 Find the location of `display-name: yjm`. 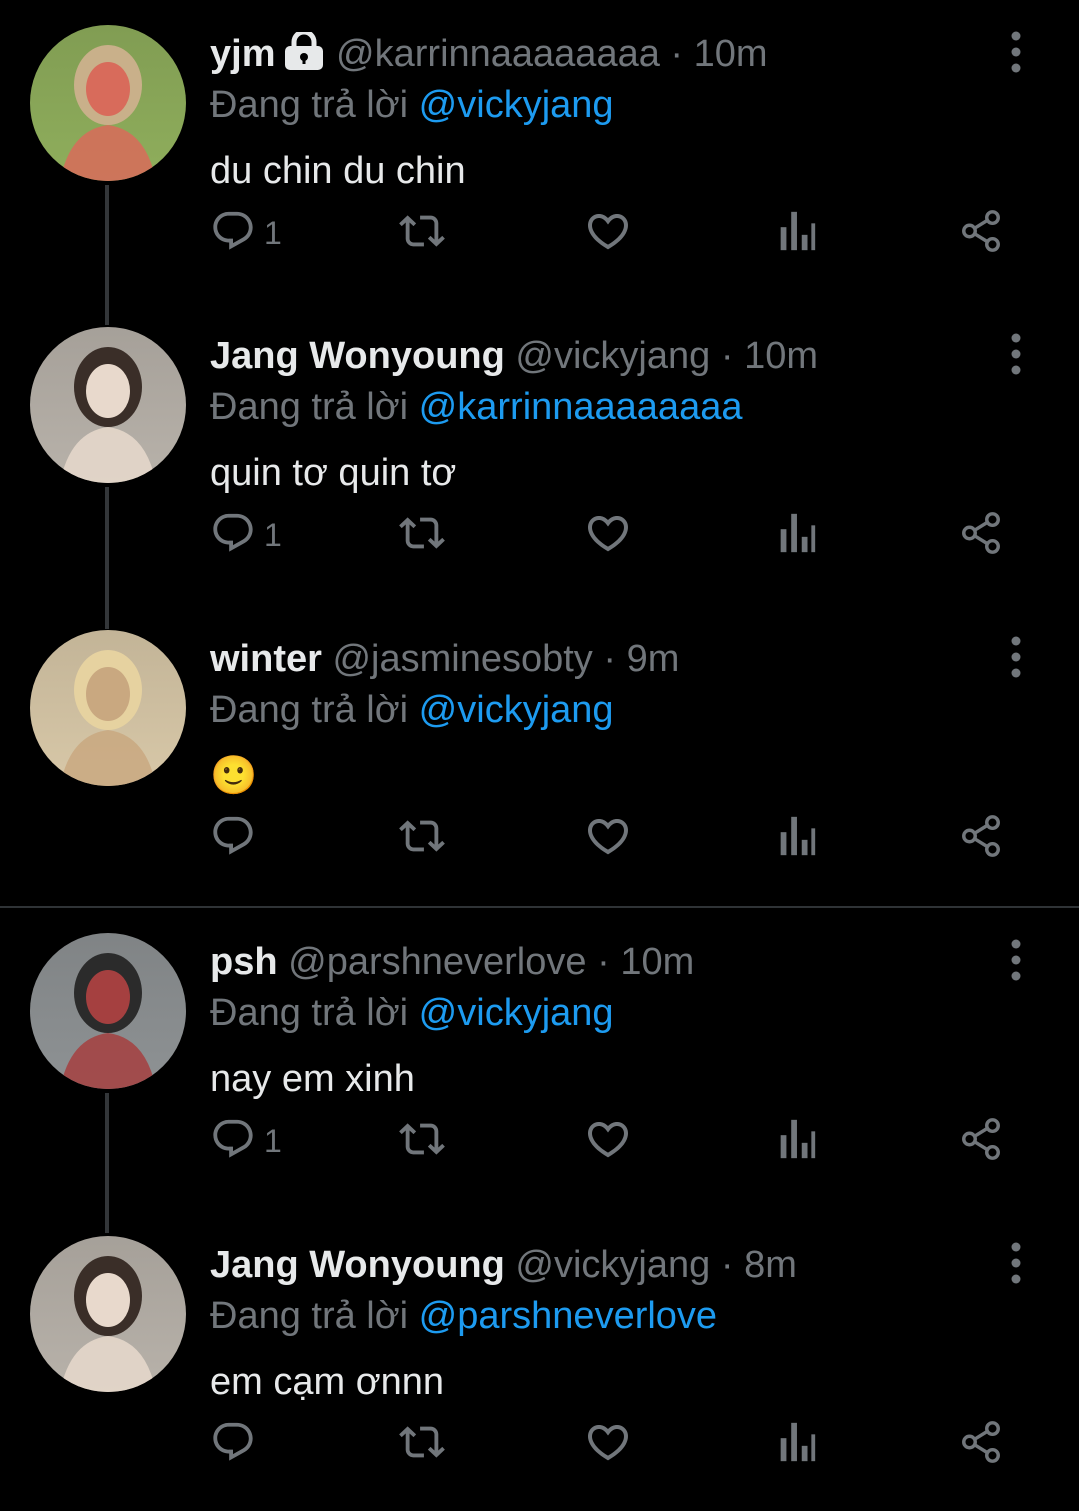

display-name: yjm is located at coordinates (242, 54).